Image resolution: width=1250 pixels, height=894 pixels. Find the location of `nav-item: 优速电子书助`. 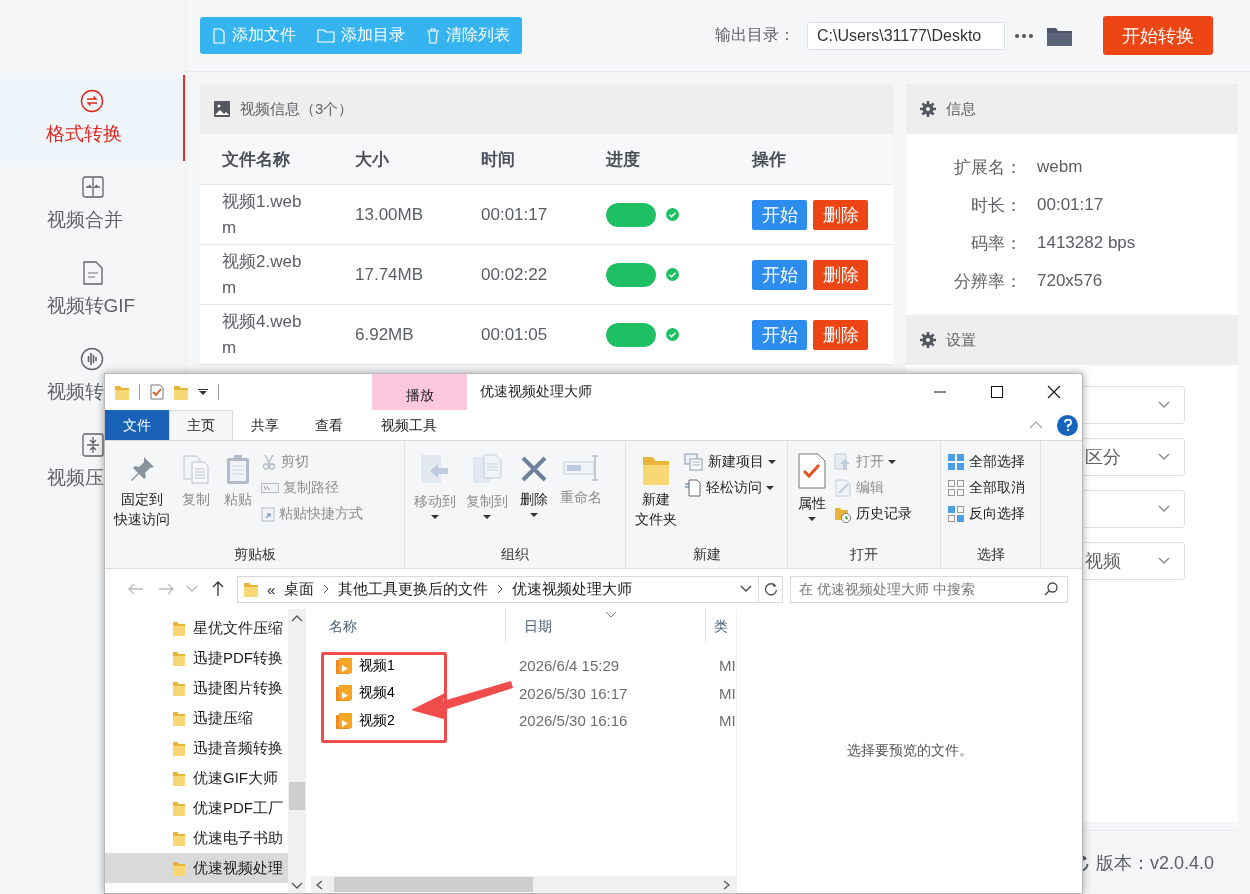

nav-item: 优速电子书助 is located at coordinates (196, 838).